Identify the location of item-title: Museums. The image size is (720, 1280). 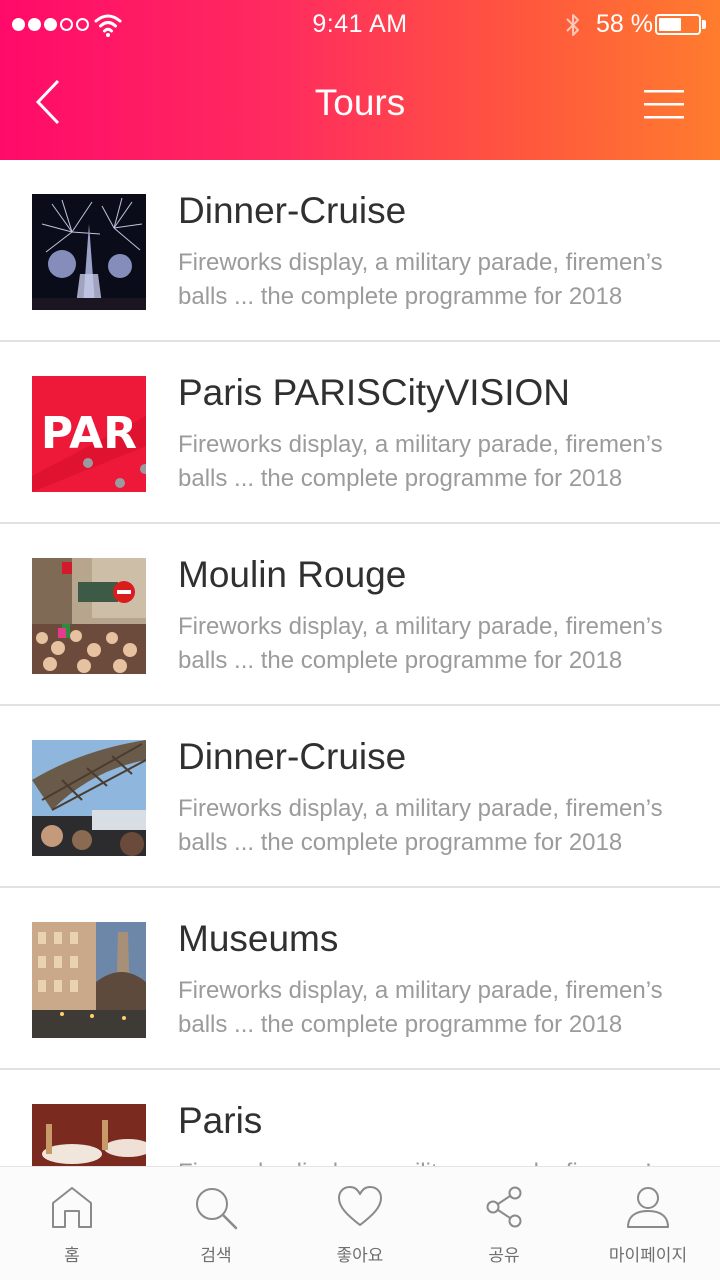
(258, 938).